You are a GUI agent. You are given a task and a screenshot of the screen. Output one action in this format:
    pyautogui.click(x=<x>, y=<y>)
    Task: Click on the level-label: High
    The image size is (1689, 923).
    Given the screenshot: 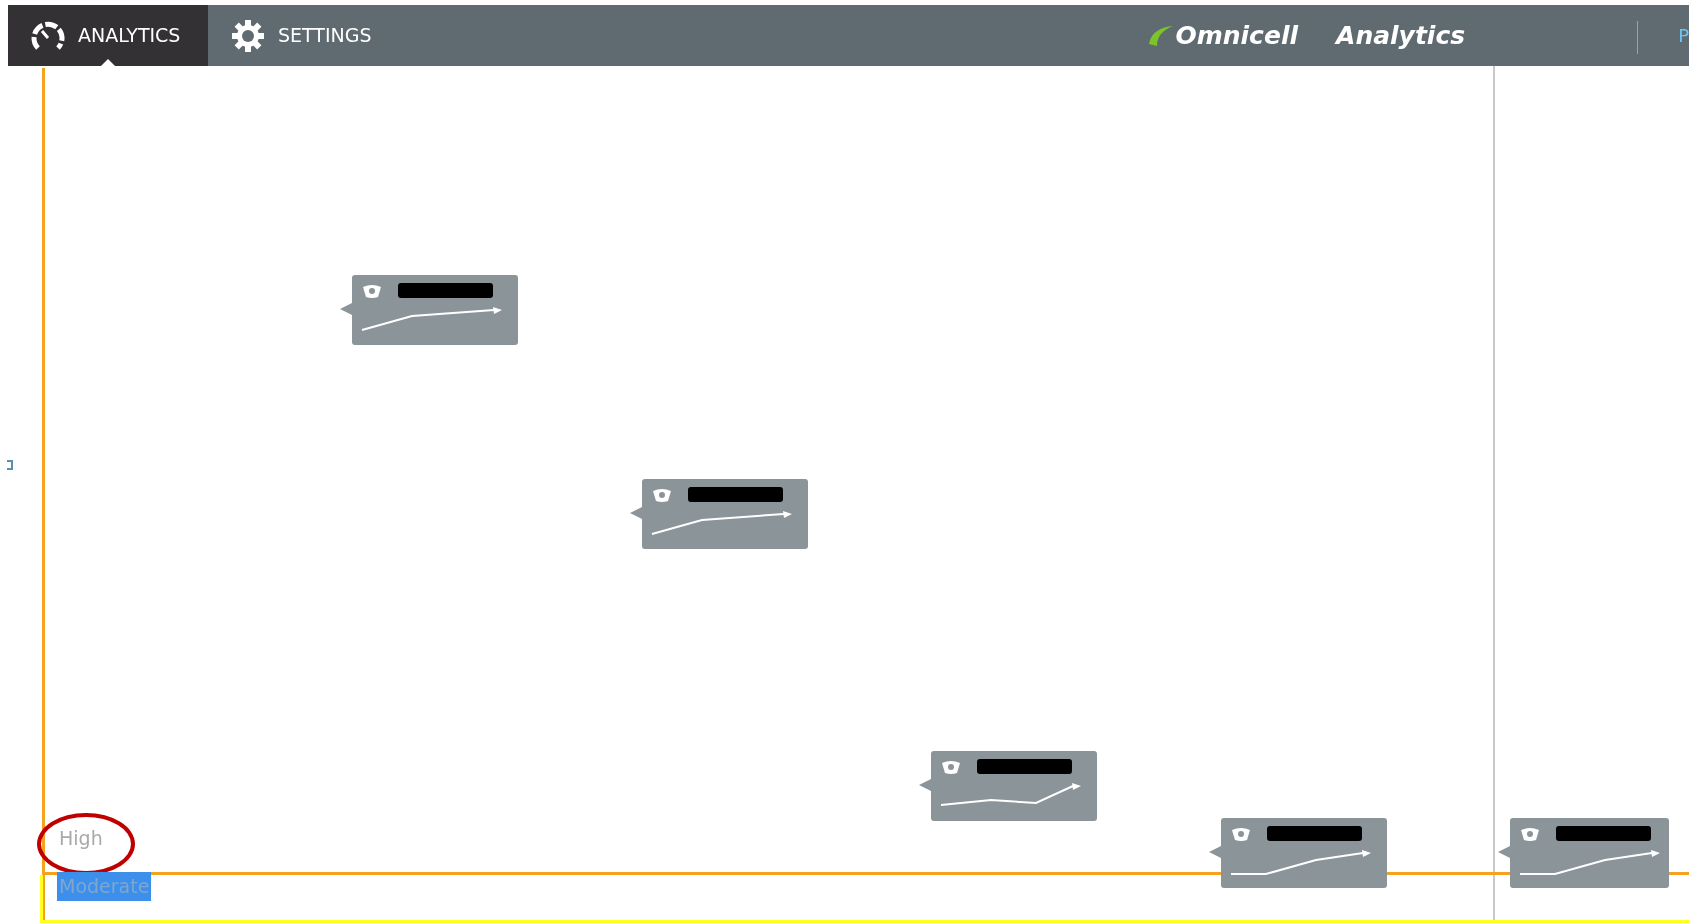 What is the action you would take?
    pyautogui.click(x=81, y=838)
    